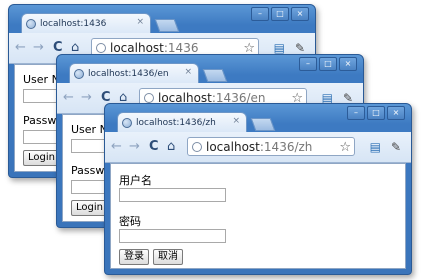 Image resolution: width=434 pixels, height=280 pixels. Describe the element at coordinates (345, 146) in the screenshot. I see `star-icon: ☆` at that location.